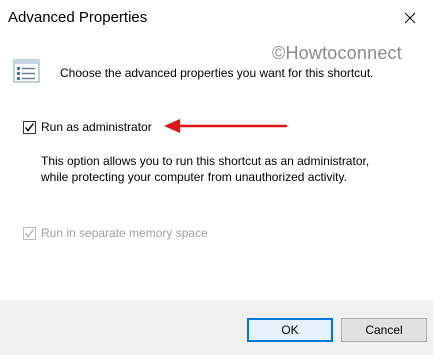 The height and width of the screenshot is (355, 433). I want to click on watermark: ©Howtoconnect, so click(337, 53).